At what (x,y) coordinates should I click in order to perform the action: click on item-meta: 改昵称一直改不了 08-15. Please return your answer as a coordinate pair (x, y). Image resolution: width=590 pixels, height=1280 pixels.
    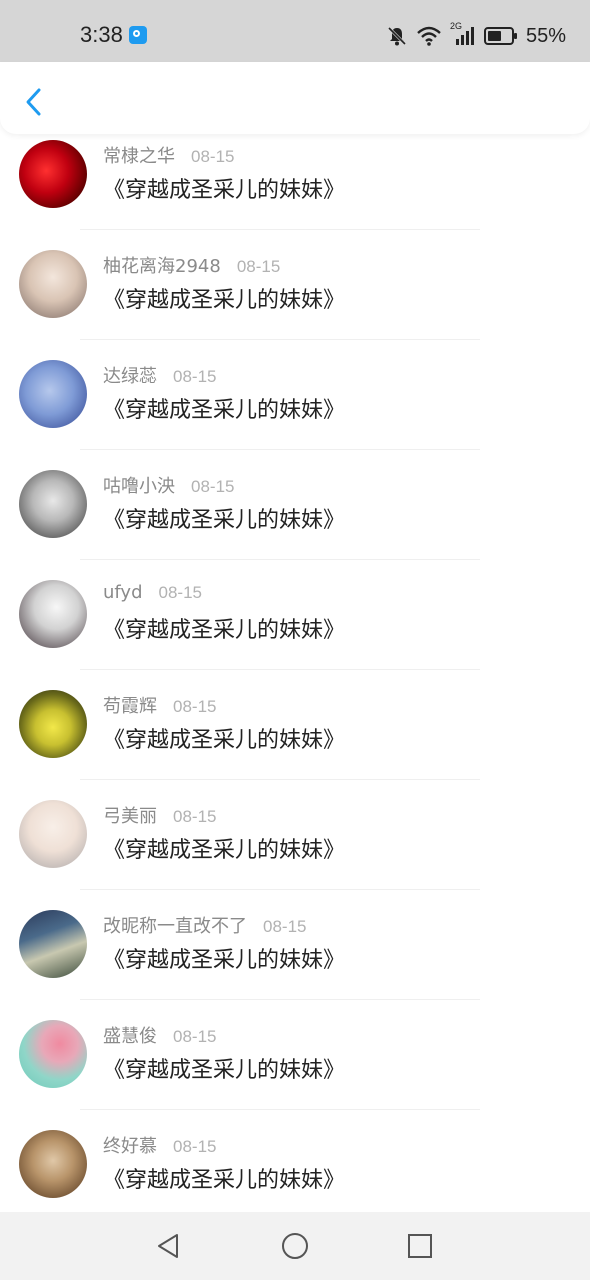
    Looking at the image, I should click on (204, 925).